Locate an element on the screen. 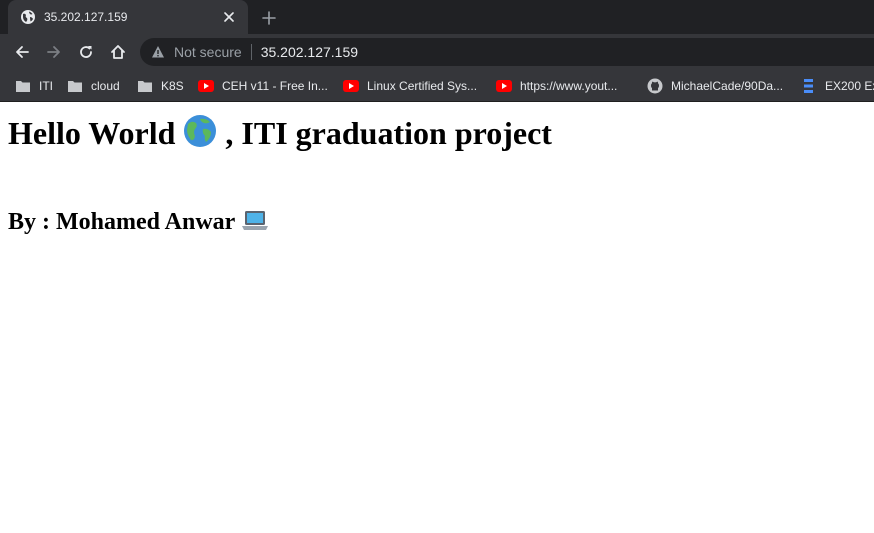 The image size is (874, 533). browser-toolbar: Not secure 35.202.127.159 is located at coordinates (437, 52).